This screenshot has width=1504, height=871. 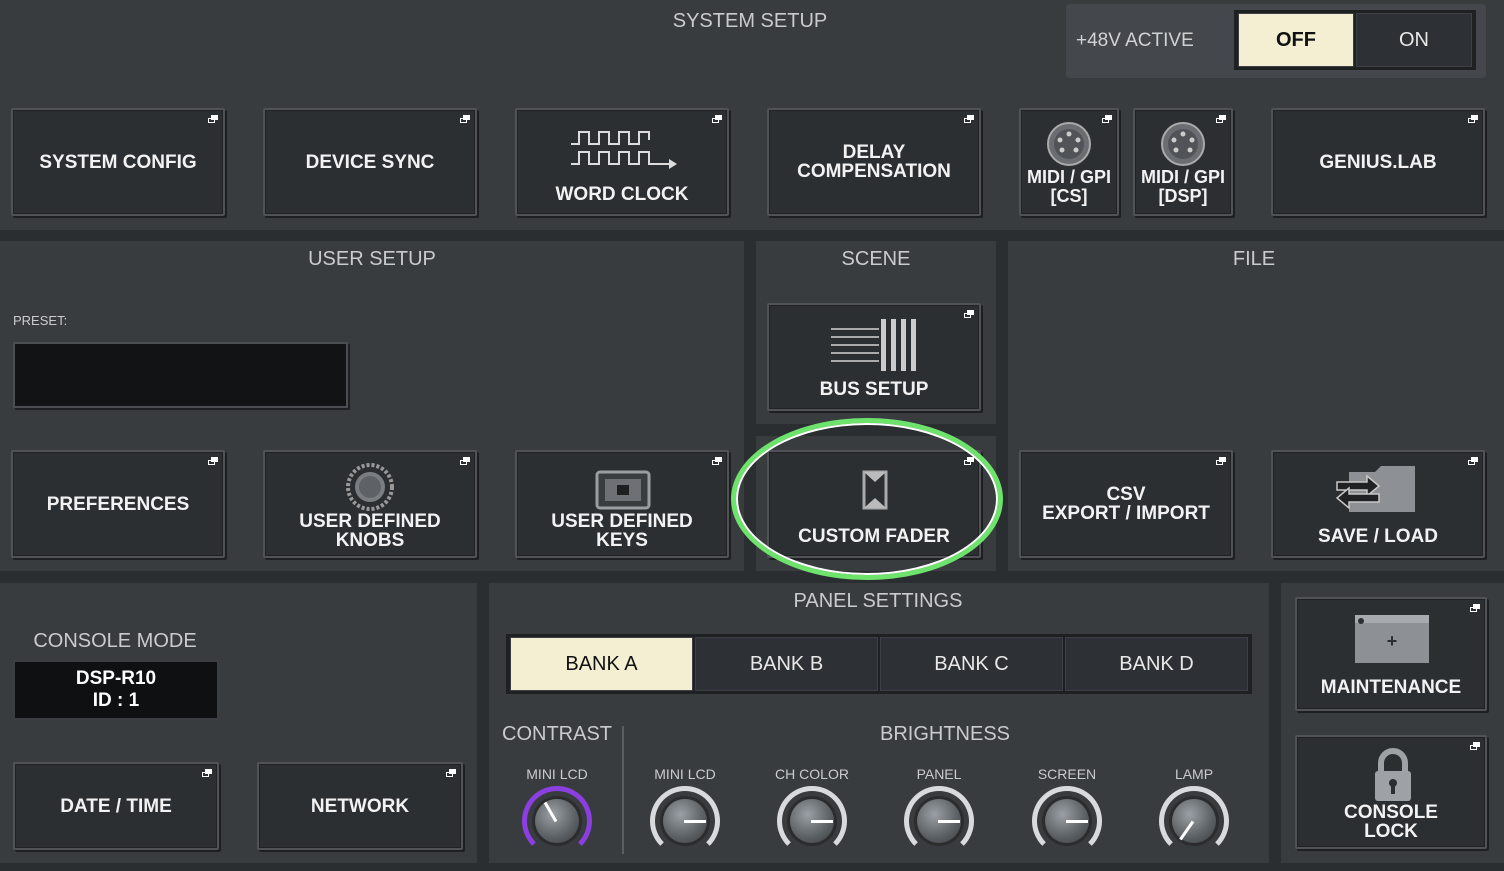 I want to click on folder-arrows-icon, so click(x=1375, y=489).